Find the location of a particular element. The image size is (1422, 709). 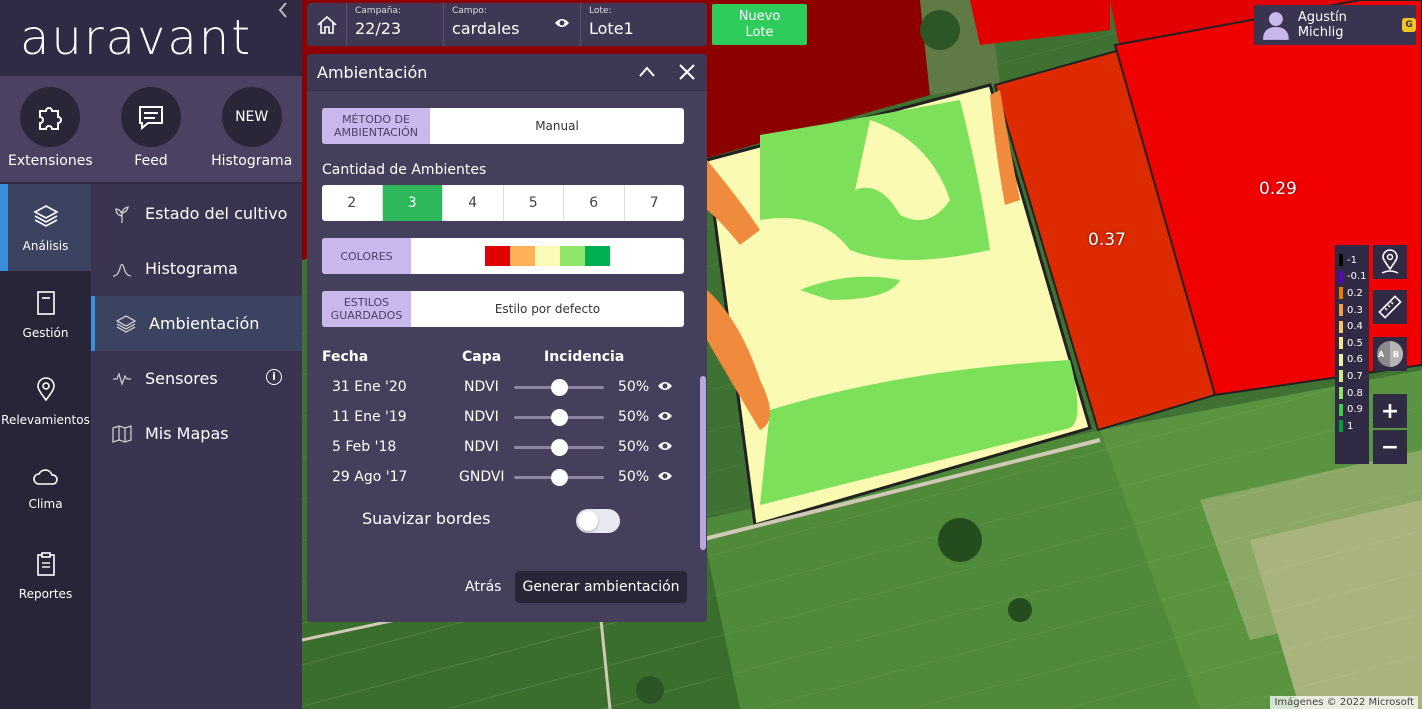

compare-ab-label: A B is located at coordinates (1390, 354).